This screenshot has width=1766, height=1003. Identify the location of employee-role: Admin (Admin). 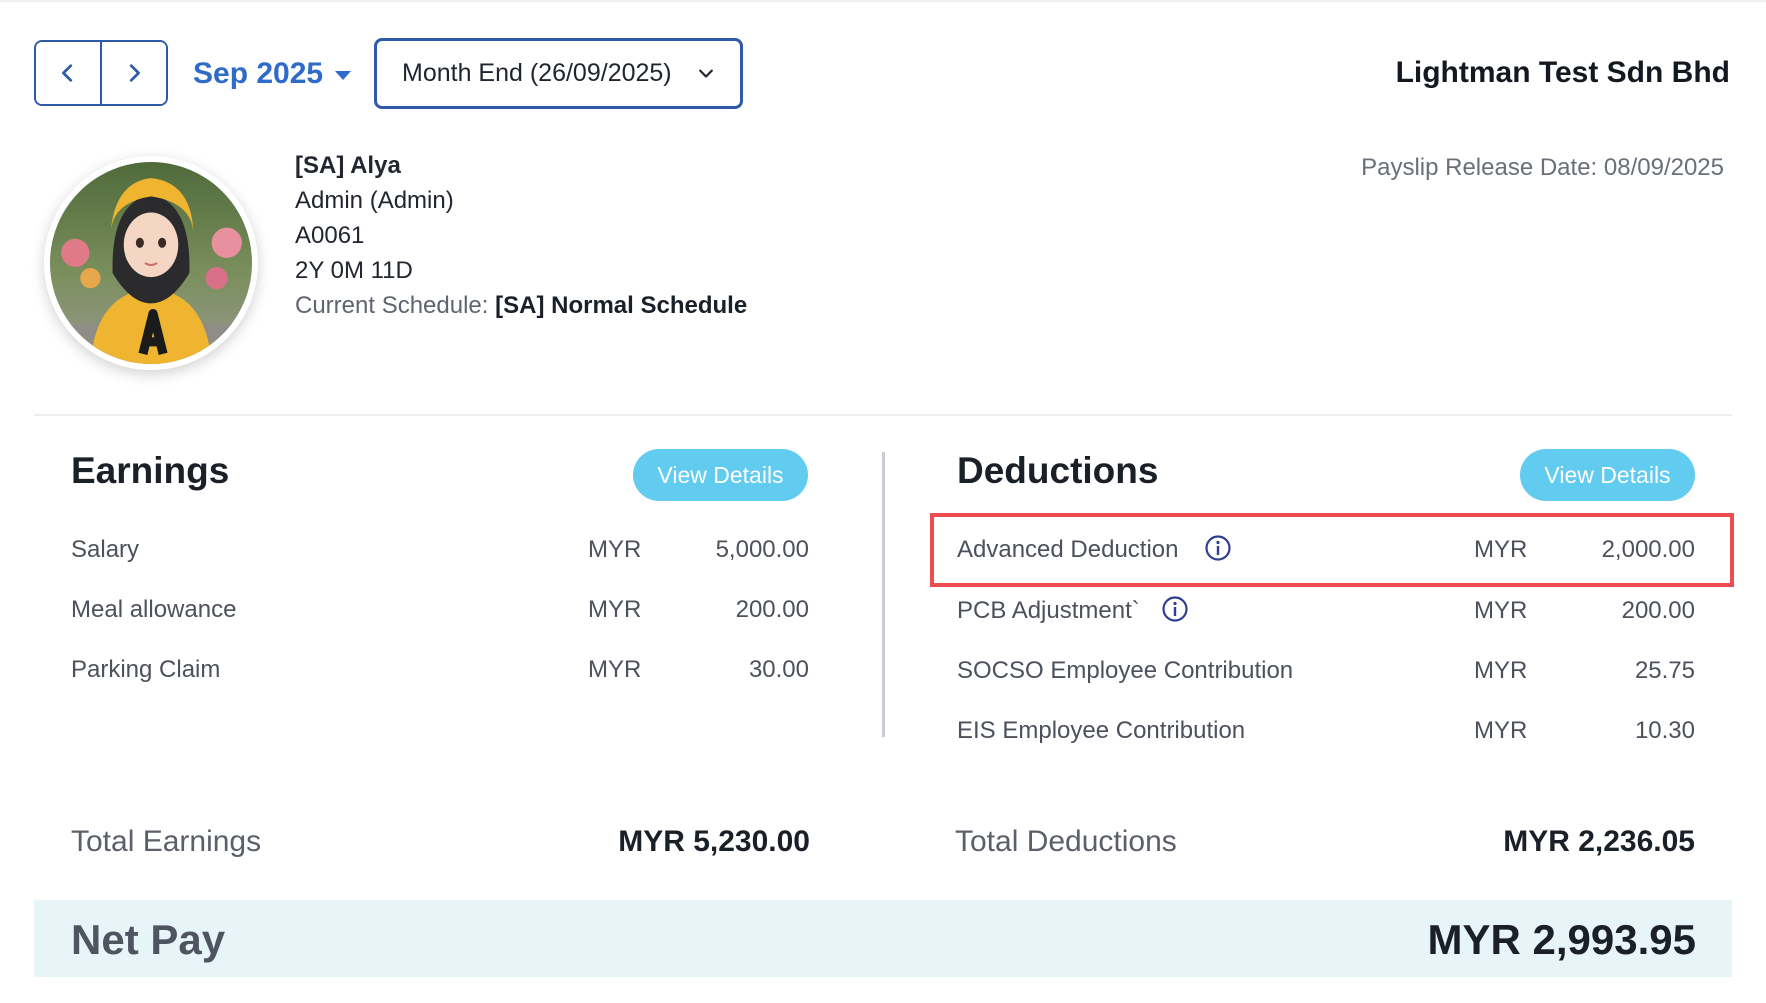
(374, 200).